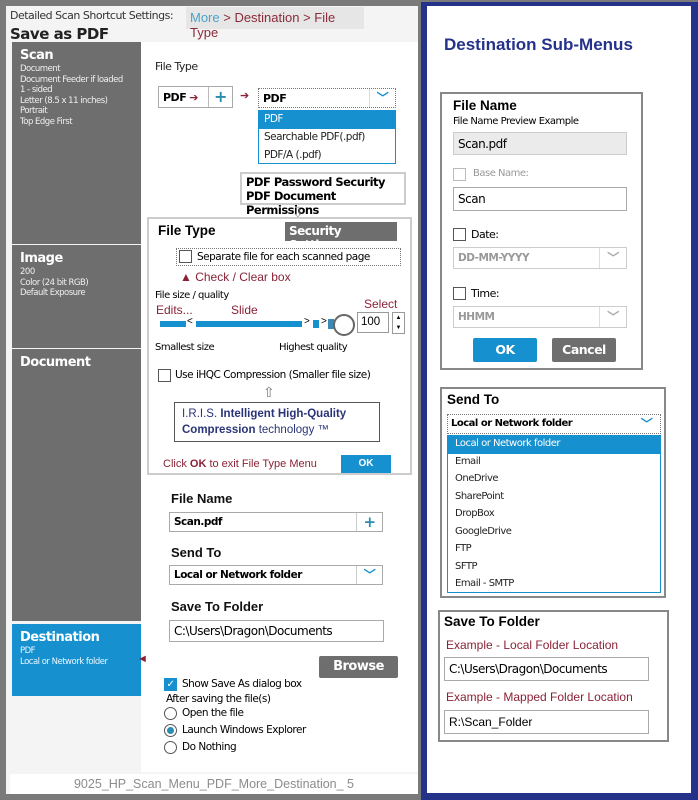 This screenshot has width=698, height=800. I want to click on send-to-value: Local or Network folder, so click(238, 575).